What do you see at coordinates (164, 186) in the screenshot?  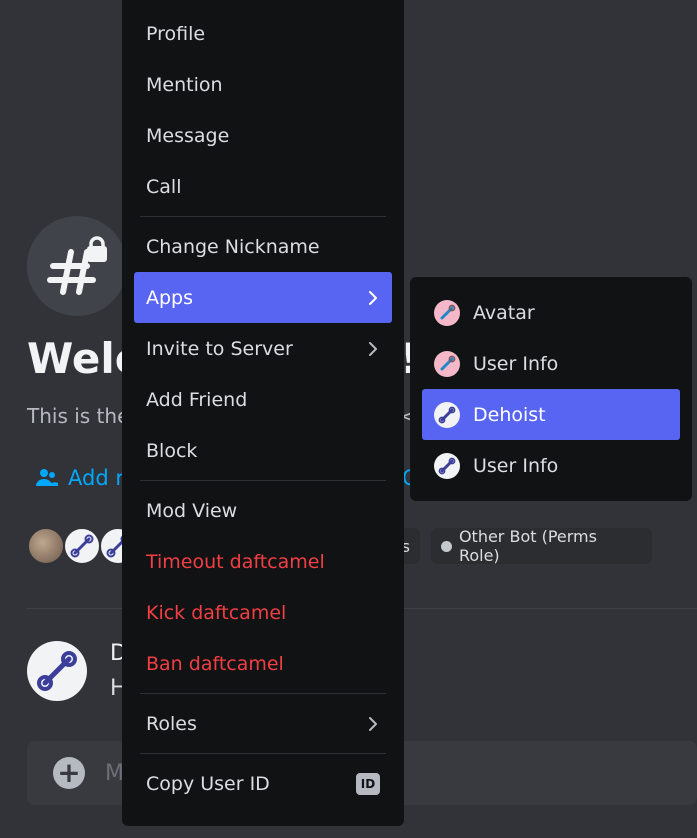 I see `menu-item-label: Call` at bounding box center [164, 186].